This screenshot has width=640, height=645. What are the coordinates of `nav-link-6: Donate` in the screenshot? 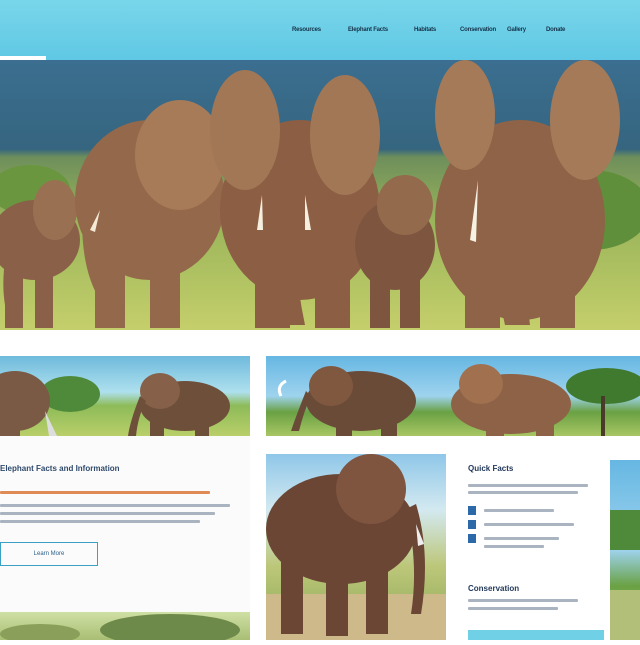 It's located at (555, 30).